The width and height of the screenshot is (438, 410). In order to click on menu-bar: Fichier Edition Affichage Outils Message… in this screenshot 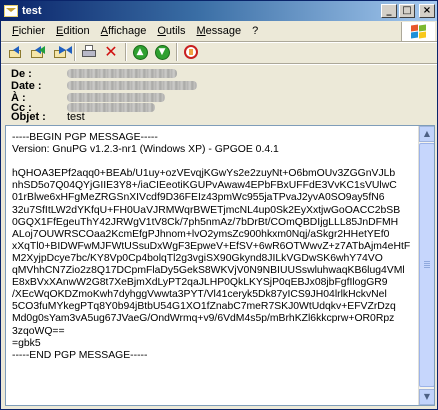, I will do `click(219, 31)`.